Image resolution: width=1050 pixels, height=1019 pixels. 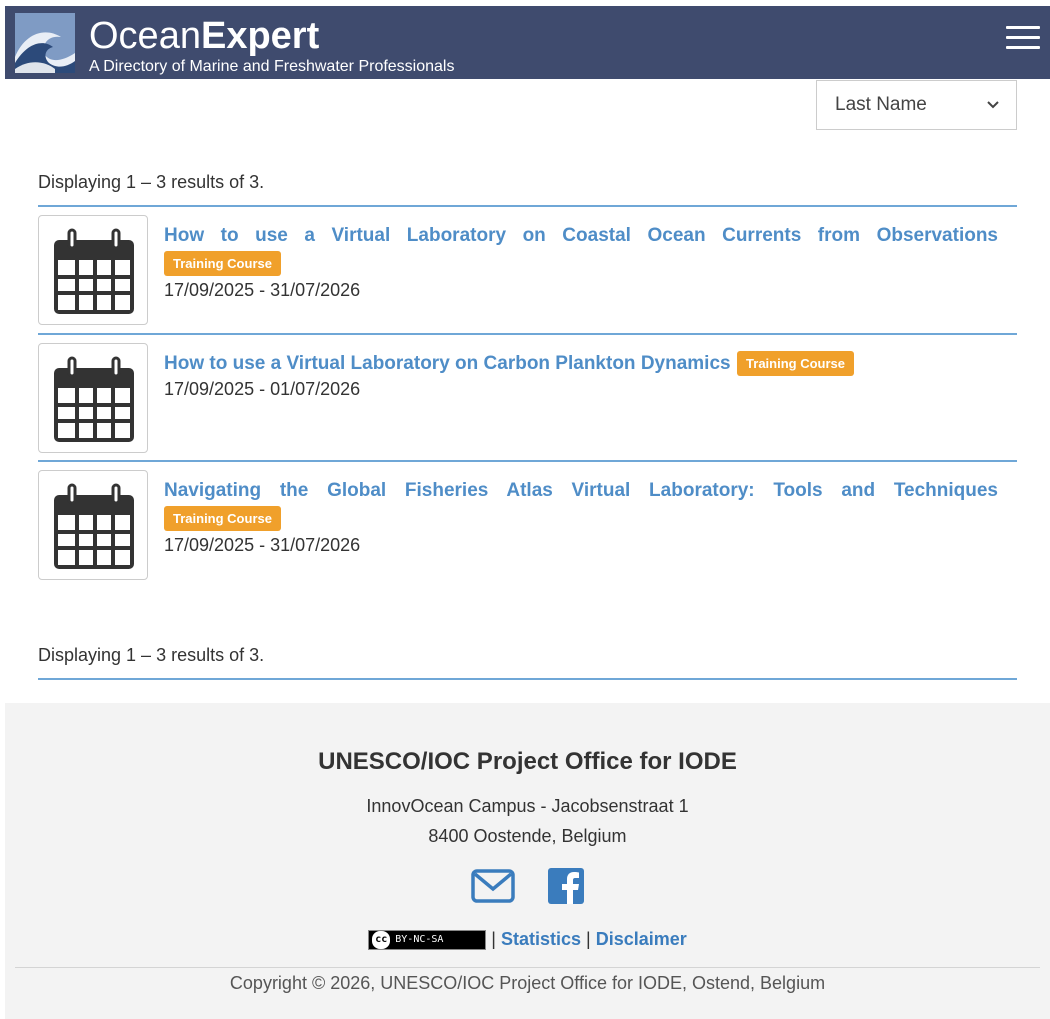 I want to click on footer-social-icons, so click(x=527, y=888).